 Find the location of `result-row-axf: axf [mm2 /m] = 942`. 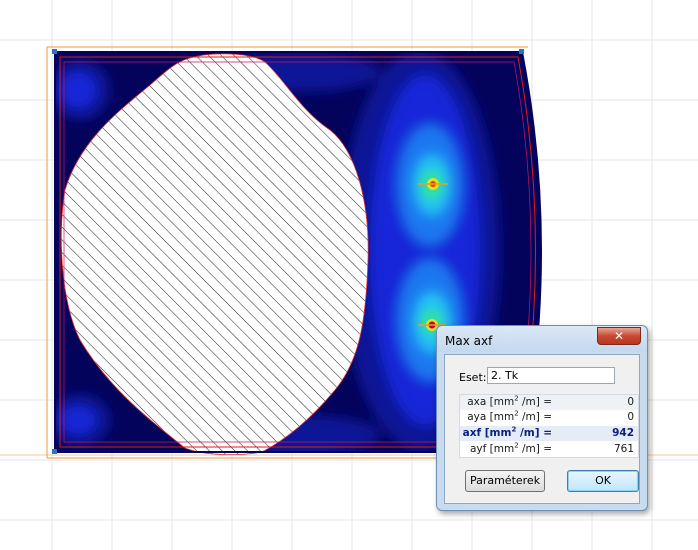

result-row-axf: axf [mm2 /m] = 942 is located at coordinates (549, 433).